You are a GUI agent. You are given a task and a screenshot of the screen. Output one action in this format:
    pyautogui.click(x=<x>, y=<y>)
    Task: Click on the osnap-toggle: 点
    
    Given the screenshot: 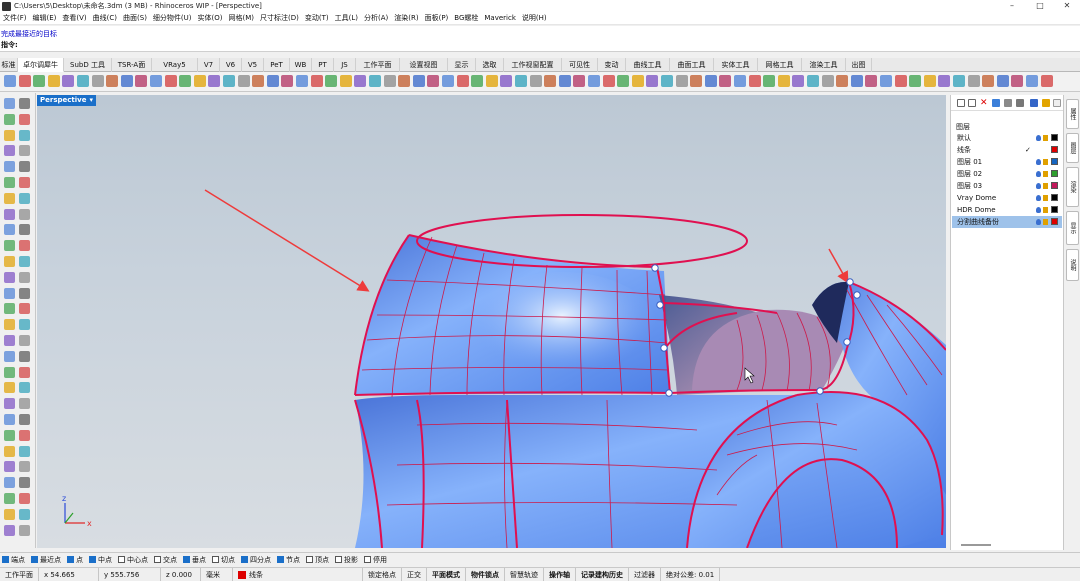 What is the action you would take?
    pyautogui.click(x=75, y=560)
    